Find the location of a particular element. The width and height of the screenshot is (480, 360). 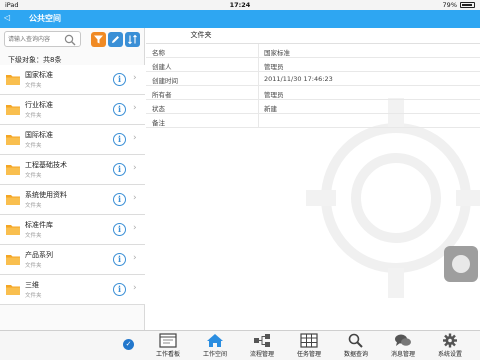

edit-button is located at coordinates (115, 39).